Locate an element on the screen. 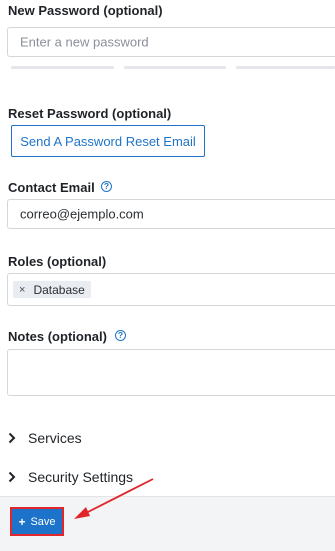  save-button: + Save is located at coordinates (37, 521).